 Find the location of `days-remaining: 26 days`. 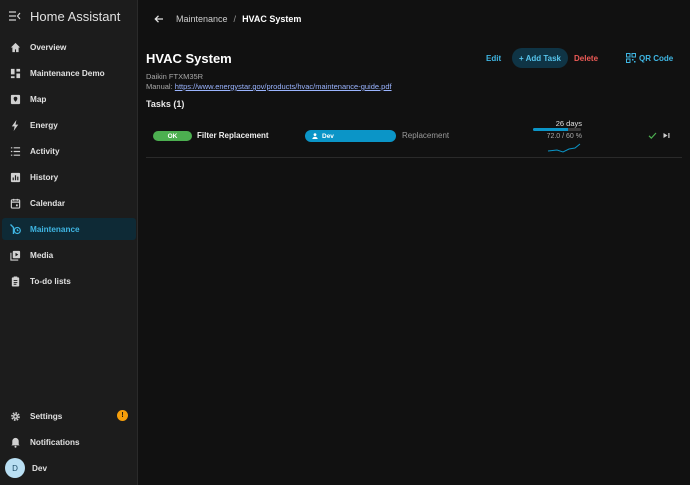

days-remaining: 26 days is located at coordinates (568, 123).